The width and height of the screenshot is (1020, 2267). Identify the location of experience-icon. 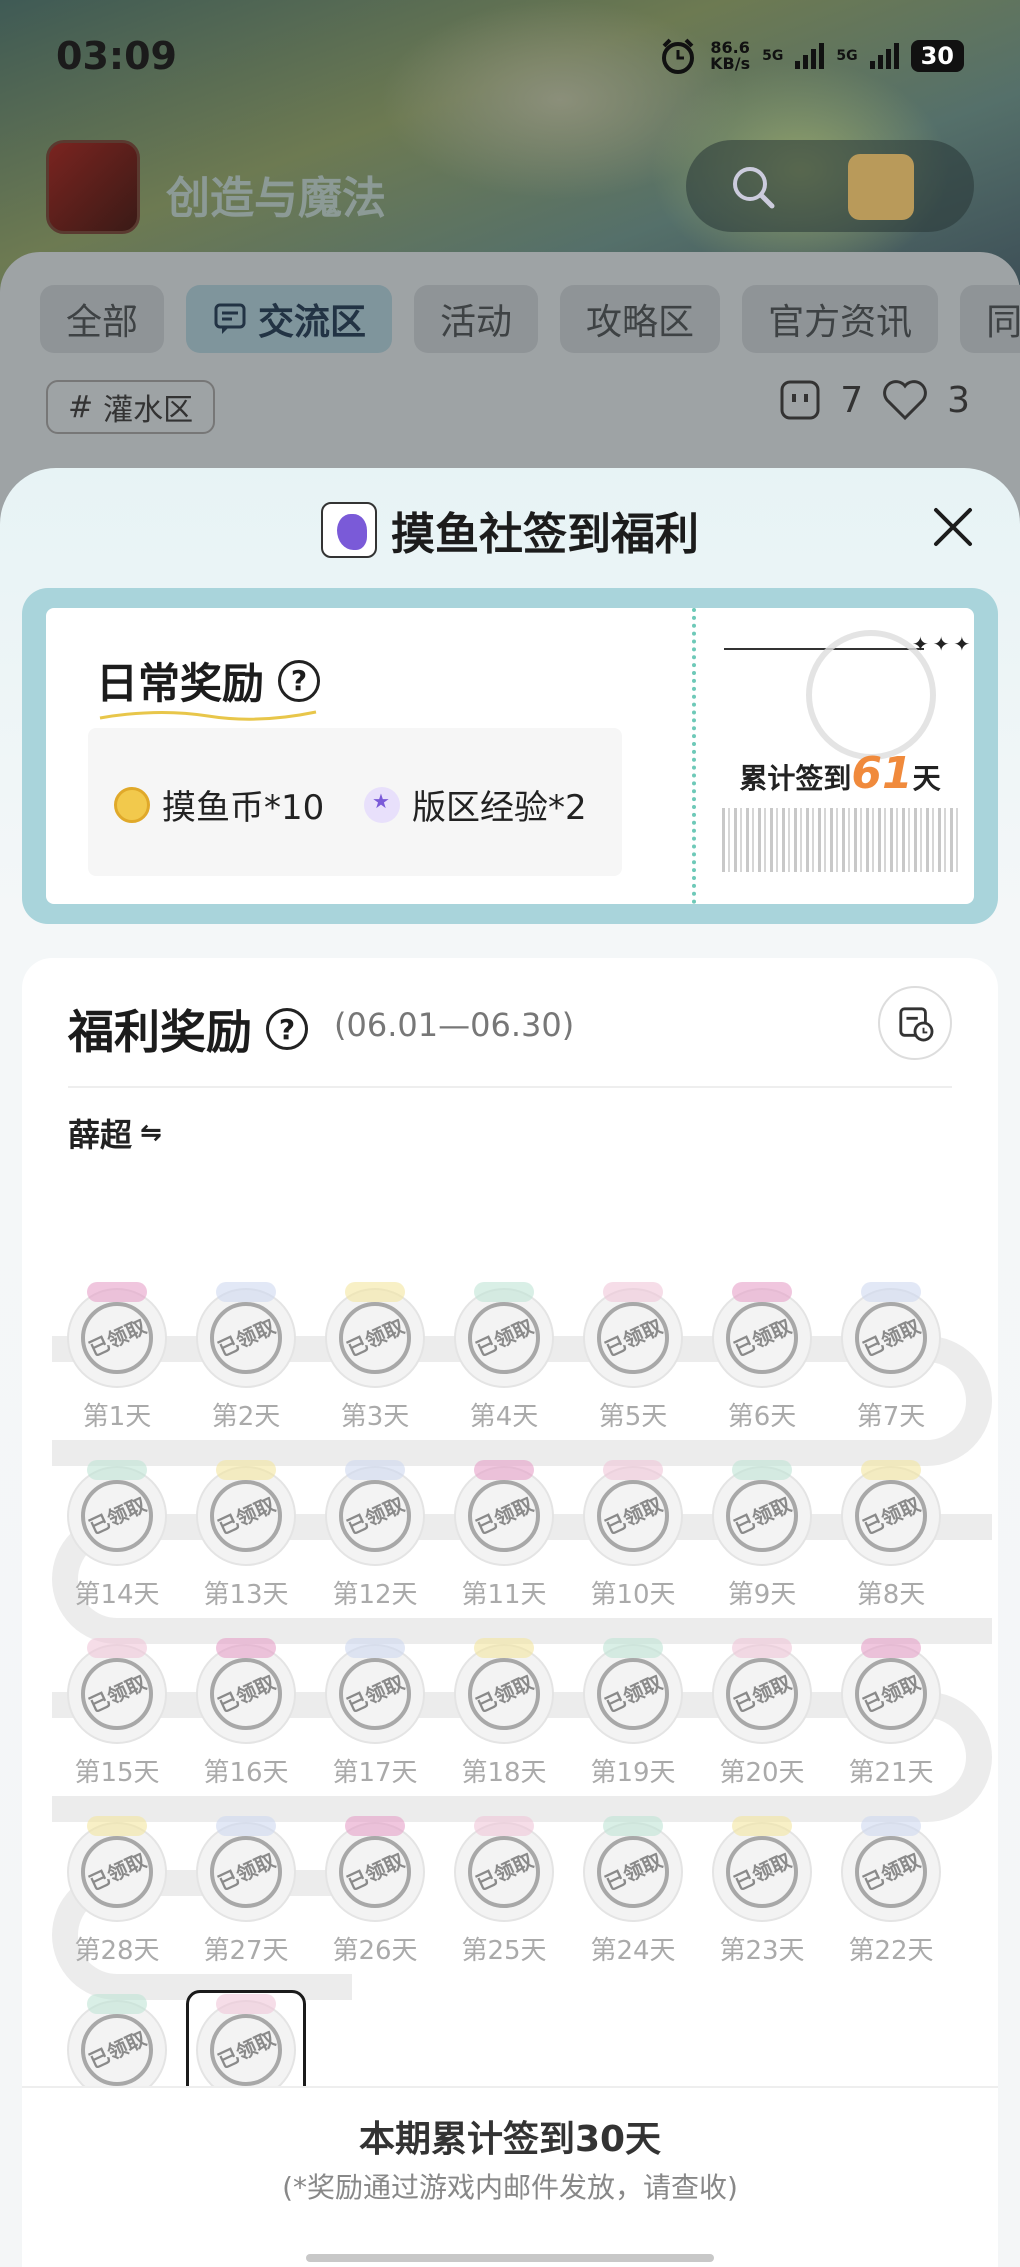
(382, 804).